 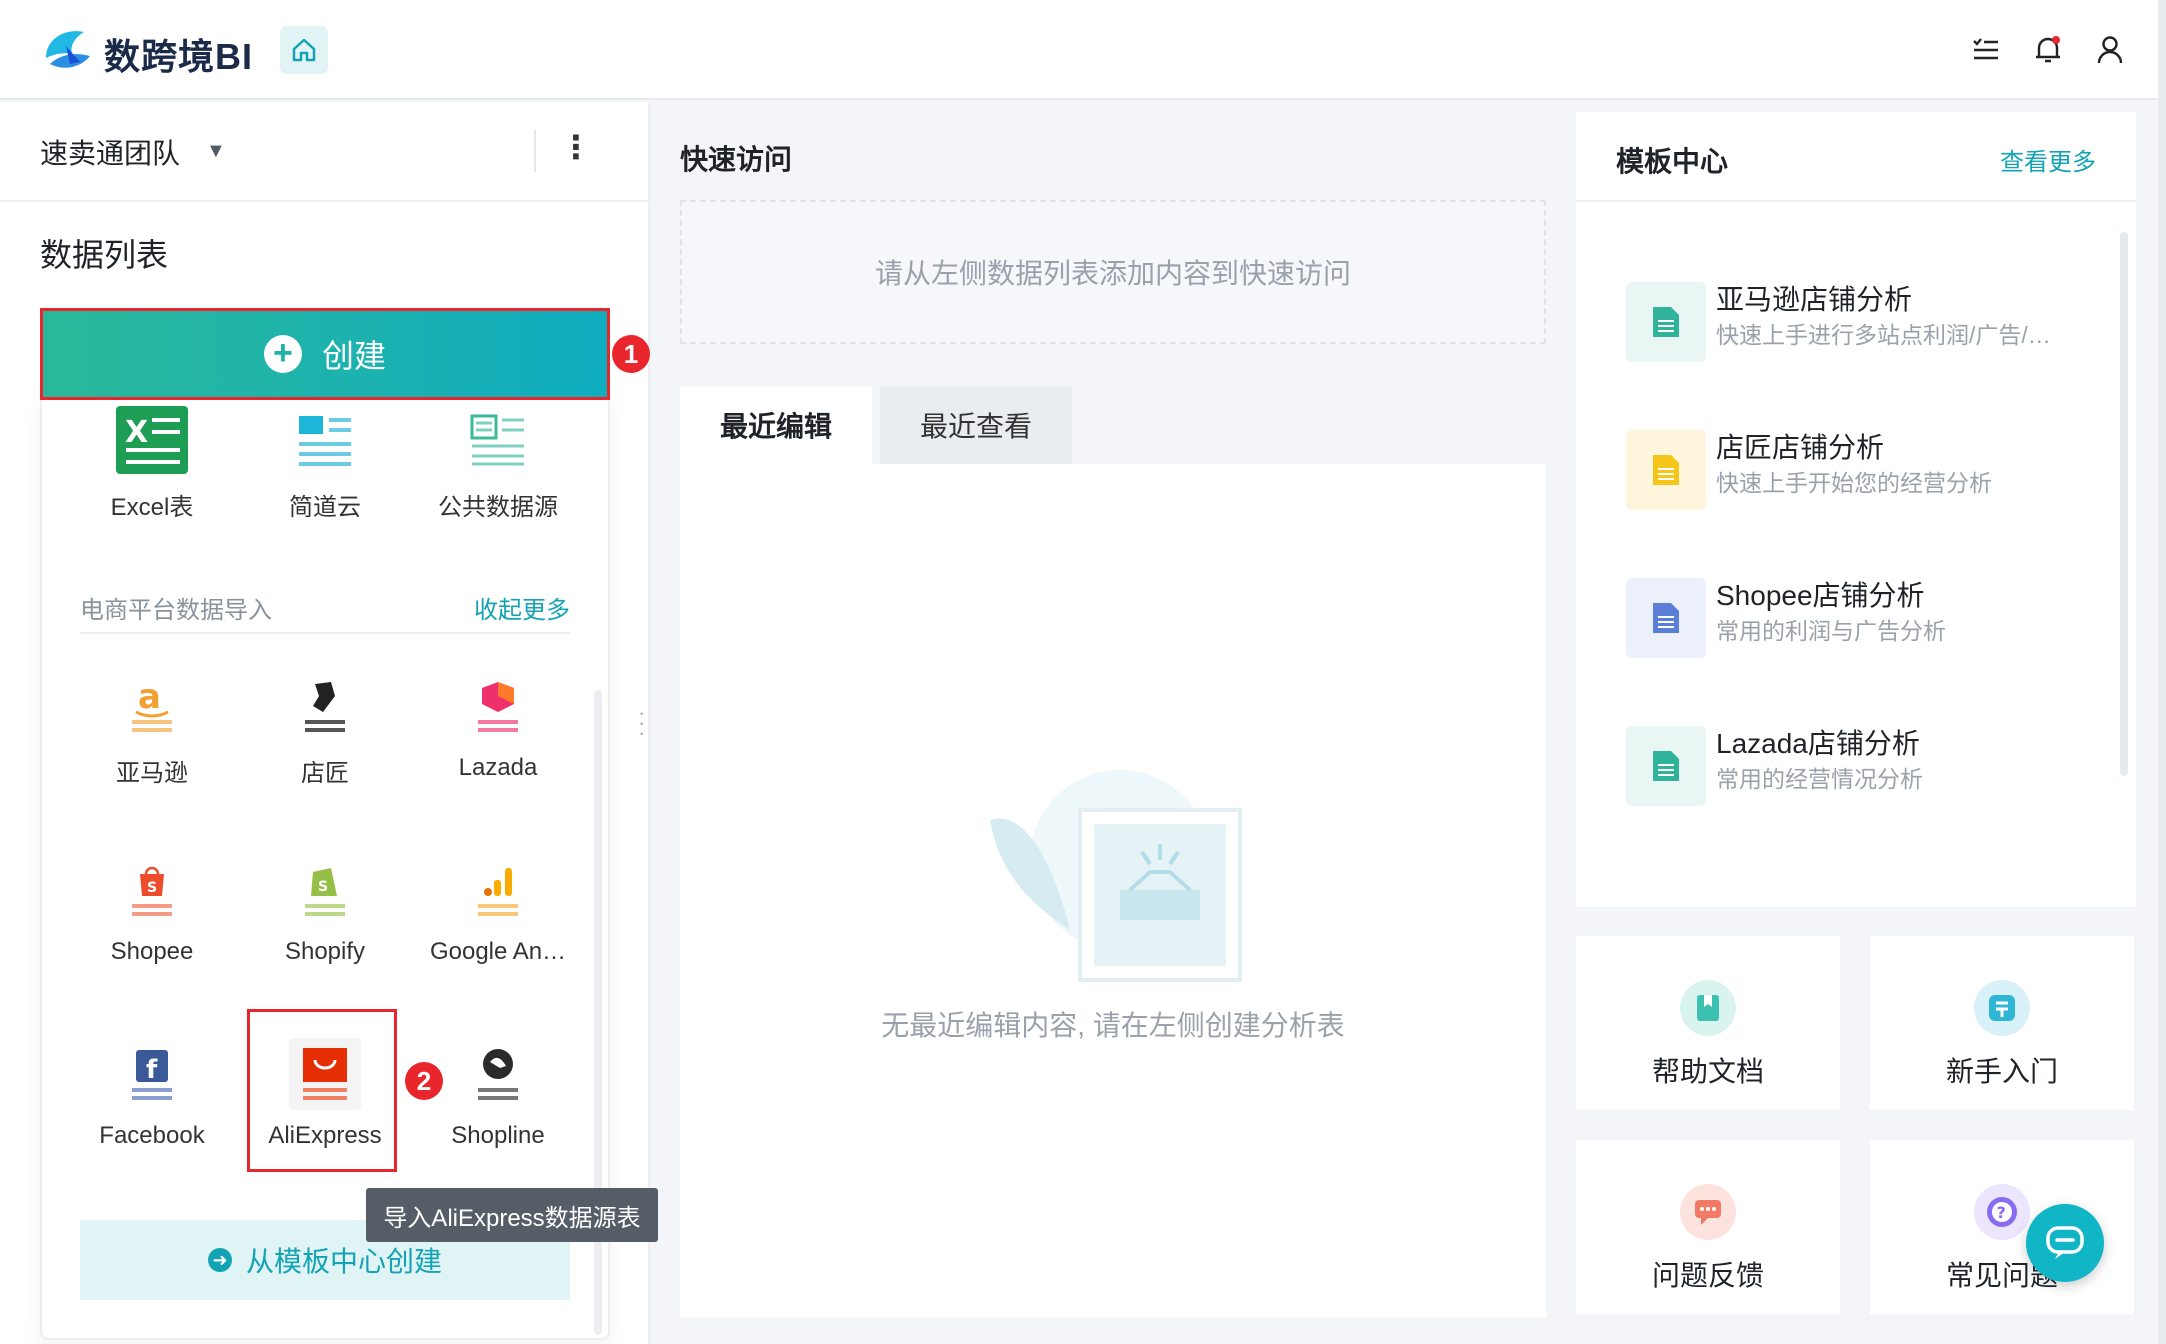 I want to click on source-jiandaoyun: 简道云, so click(x=325, y=462).